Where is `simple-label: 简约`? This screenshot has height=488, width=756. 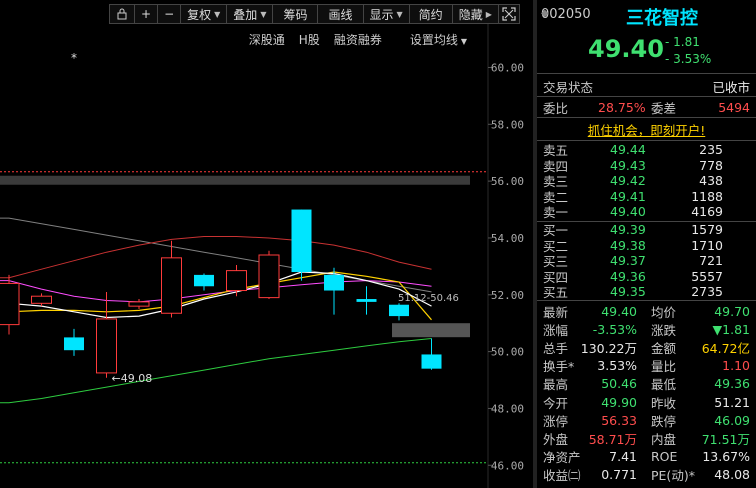
simple-label: 简约 is located at coordinates (430, 14).